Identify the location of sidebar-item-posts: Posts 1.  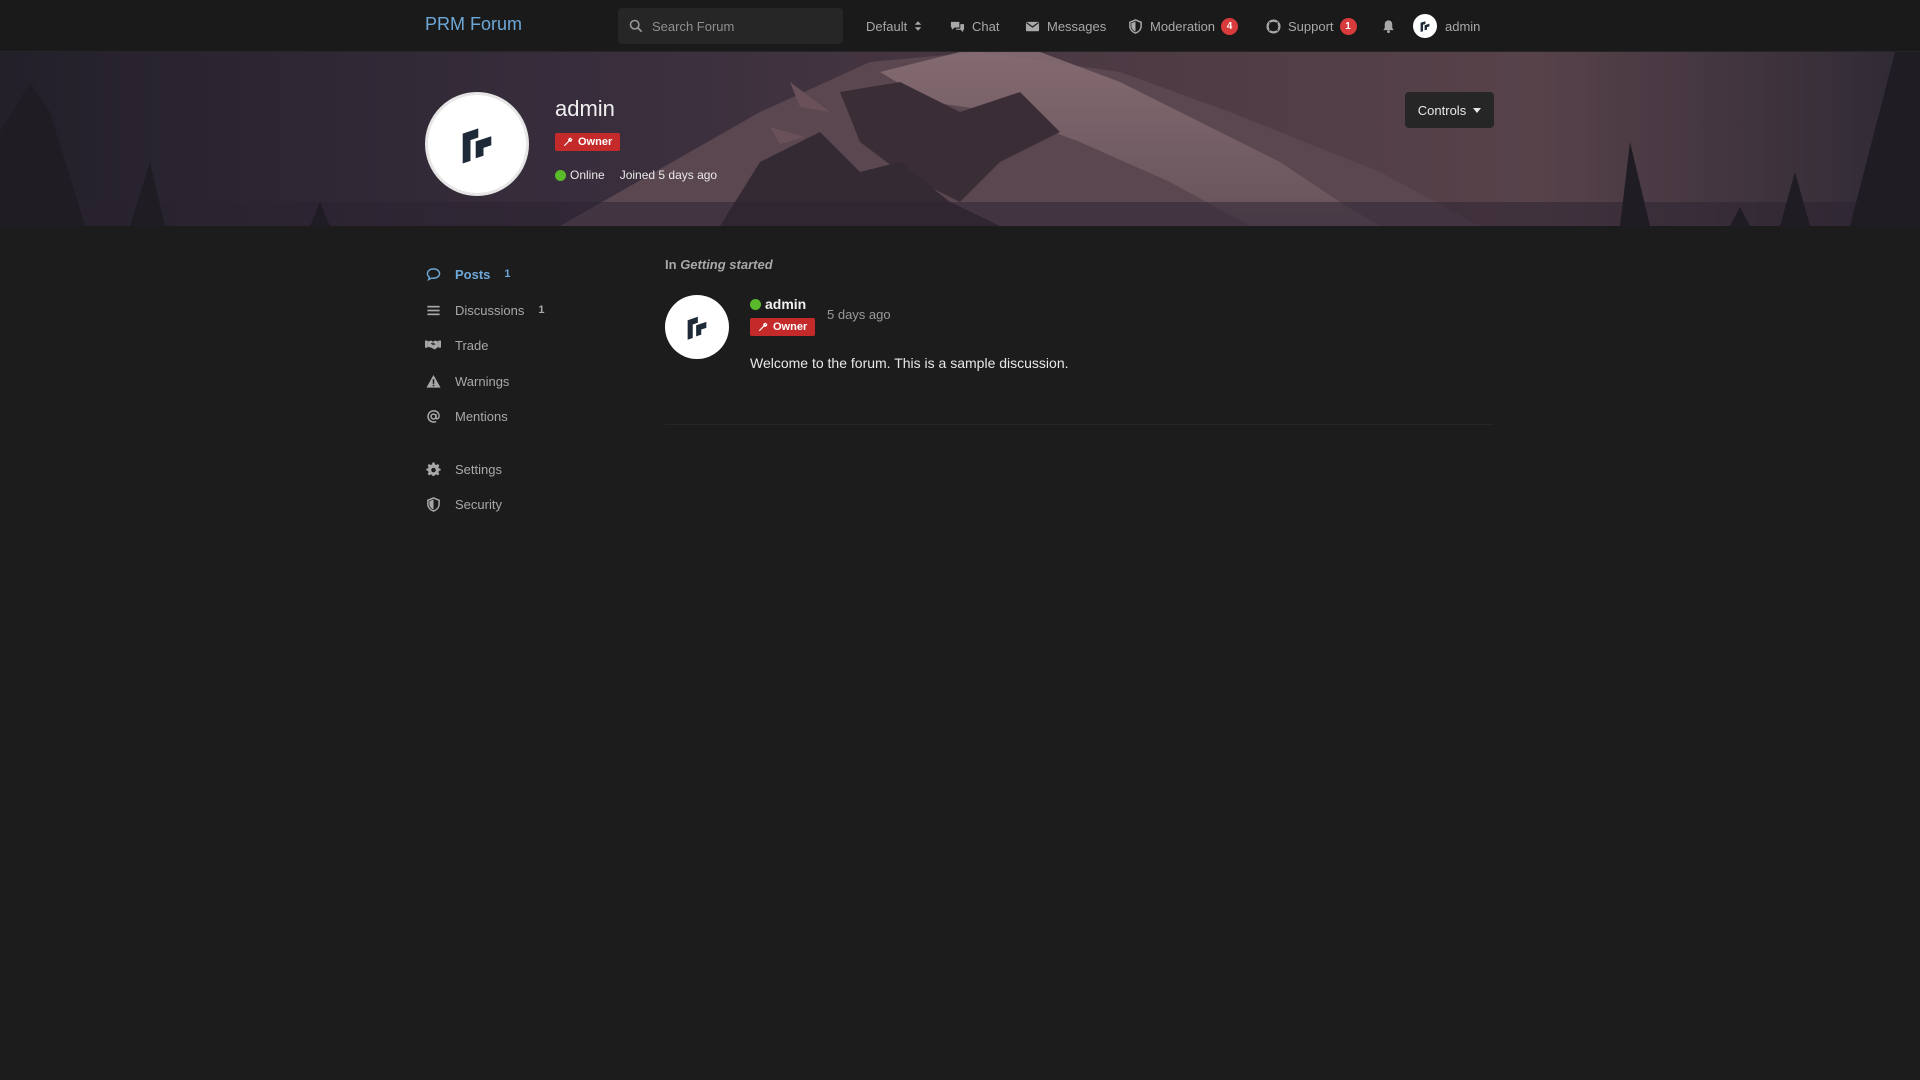
(468, 274).